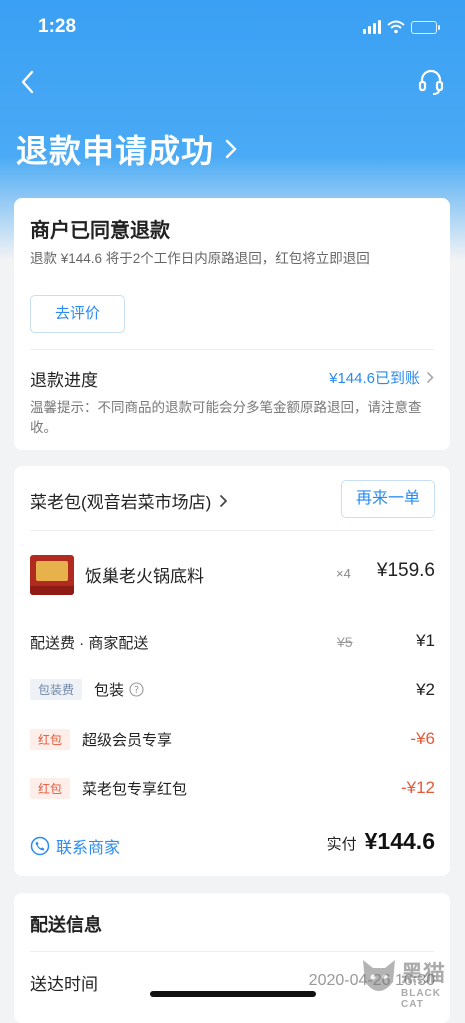 The width and height of the screenshot is (465, 1023). What do you see at coordinates (64, 984) in the screenshot?
I see `delivery-time-label: 送达时间` at bounding box center [64, 984].